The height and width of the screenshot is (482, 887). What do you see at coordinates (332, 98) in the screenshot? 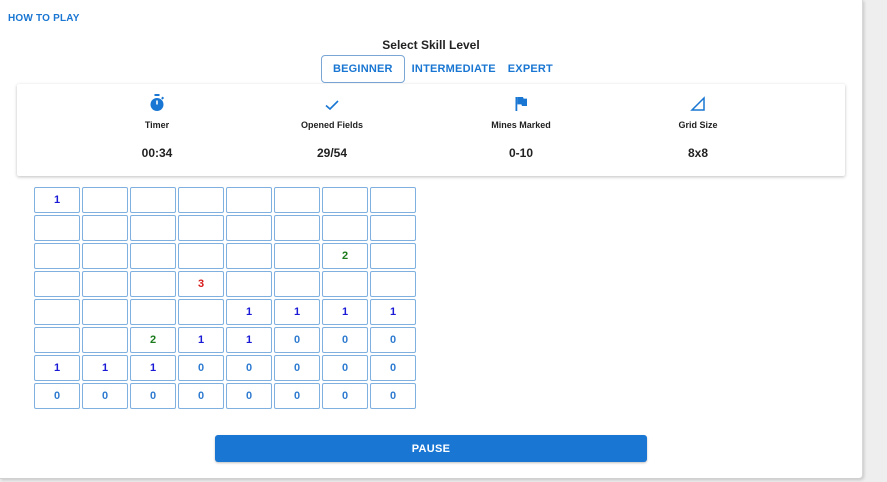
I see `check-icon` at bounding box center [332, 98].